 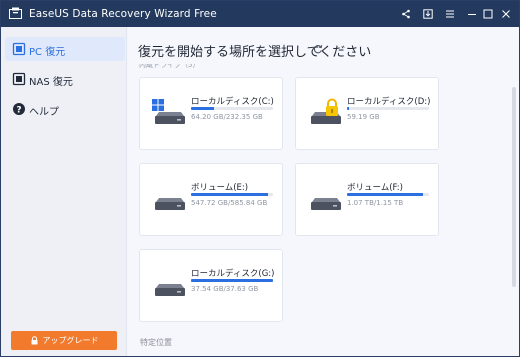 I want to click on drive-name: ローカルディスク(D:), so click(x=389, y=102).